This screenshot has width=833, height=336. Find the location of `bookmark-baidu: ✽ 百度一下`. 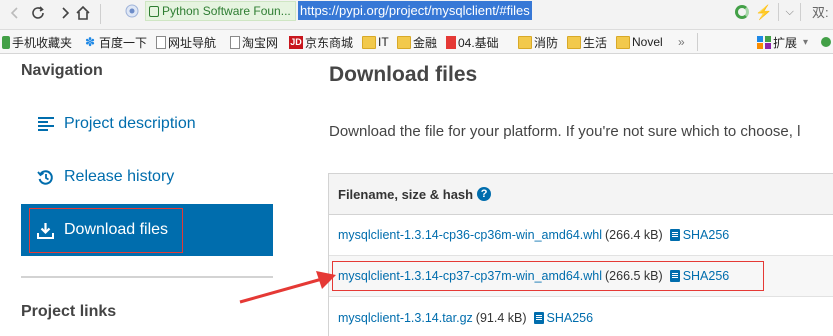

bookmark-baidu: ✽ 百度一下 is located at coordinates (115, 42).